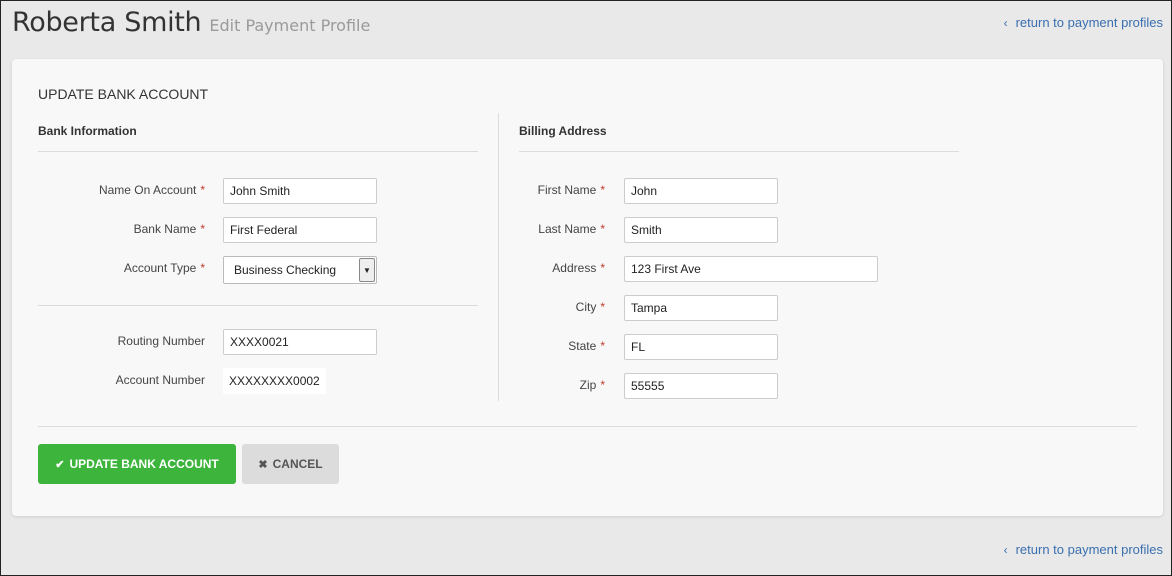 The width and height of the screenshot is (1172, 576). What do you see at coordinates (274, 381) in the screenshot?
I see `account-number-value: XXXXXXXX0002` at bounding box center [274, 381].